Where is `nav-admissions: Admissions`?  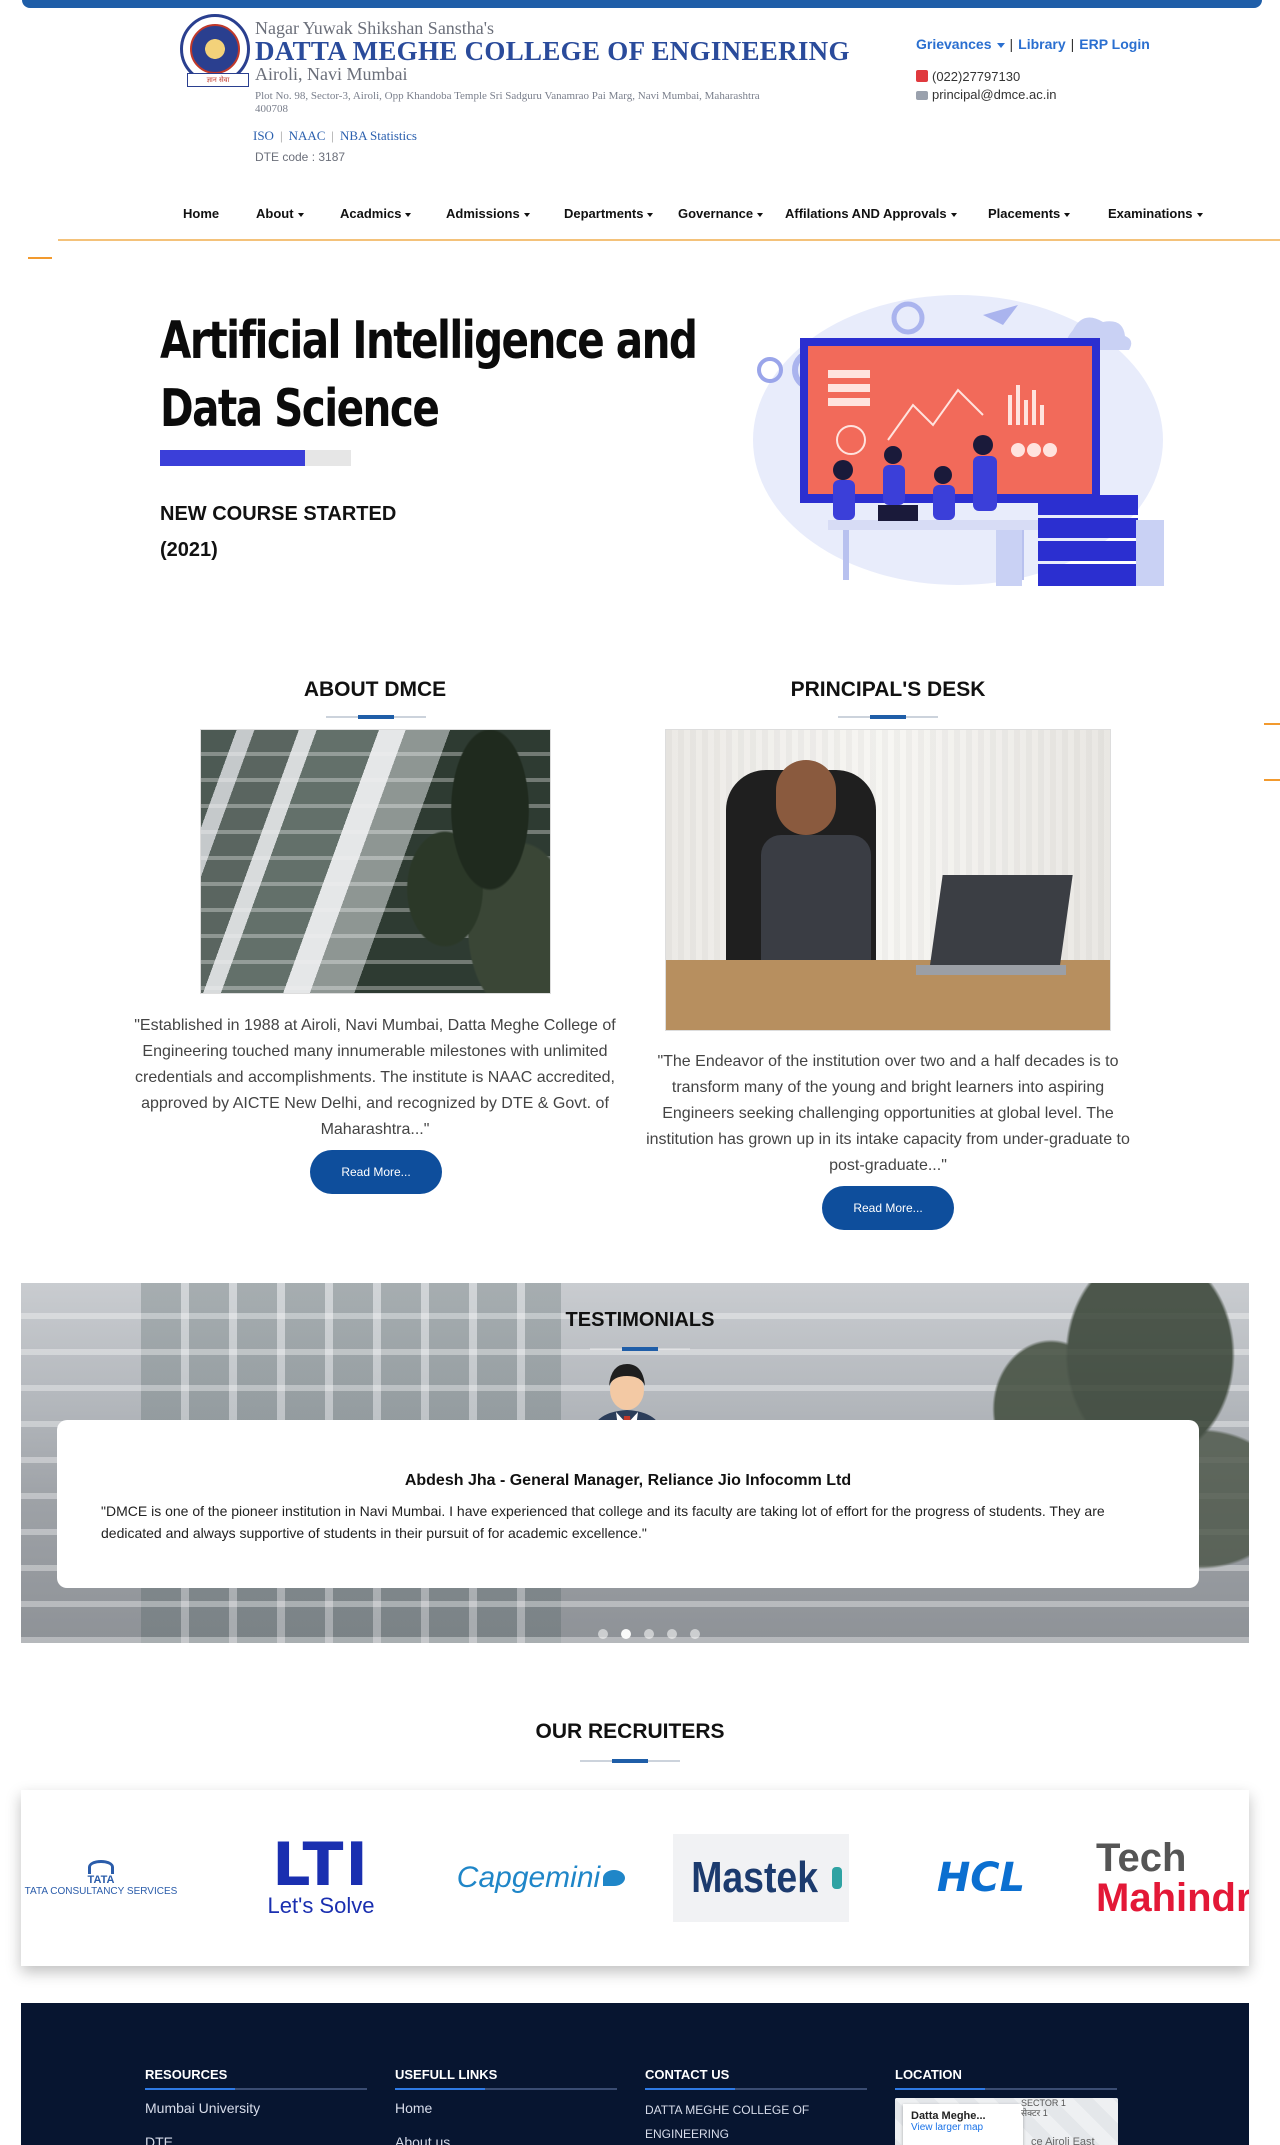
nav-admissions: Admissions is located at coordinates (488, 213).